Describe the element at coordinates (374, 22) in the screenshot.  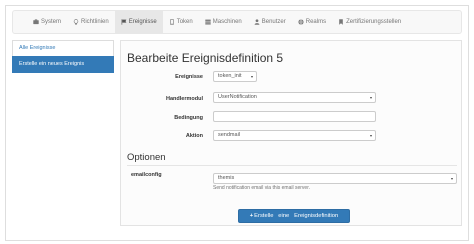
I see `nav-label: Zertifizierungsstellen` at that location.